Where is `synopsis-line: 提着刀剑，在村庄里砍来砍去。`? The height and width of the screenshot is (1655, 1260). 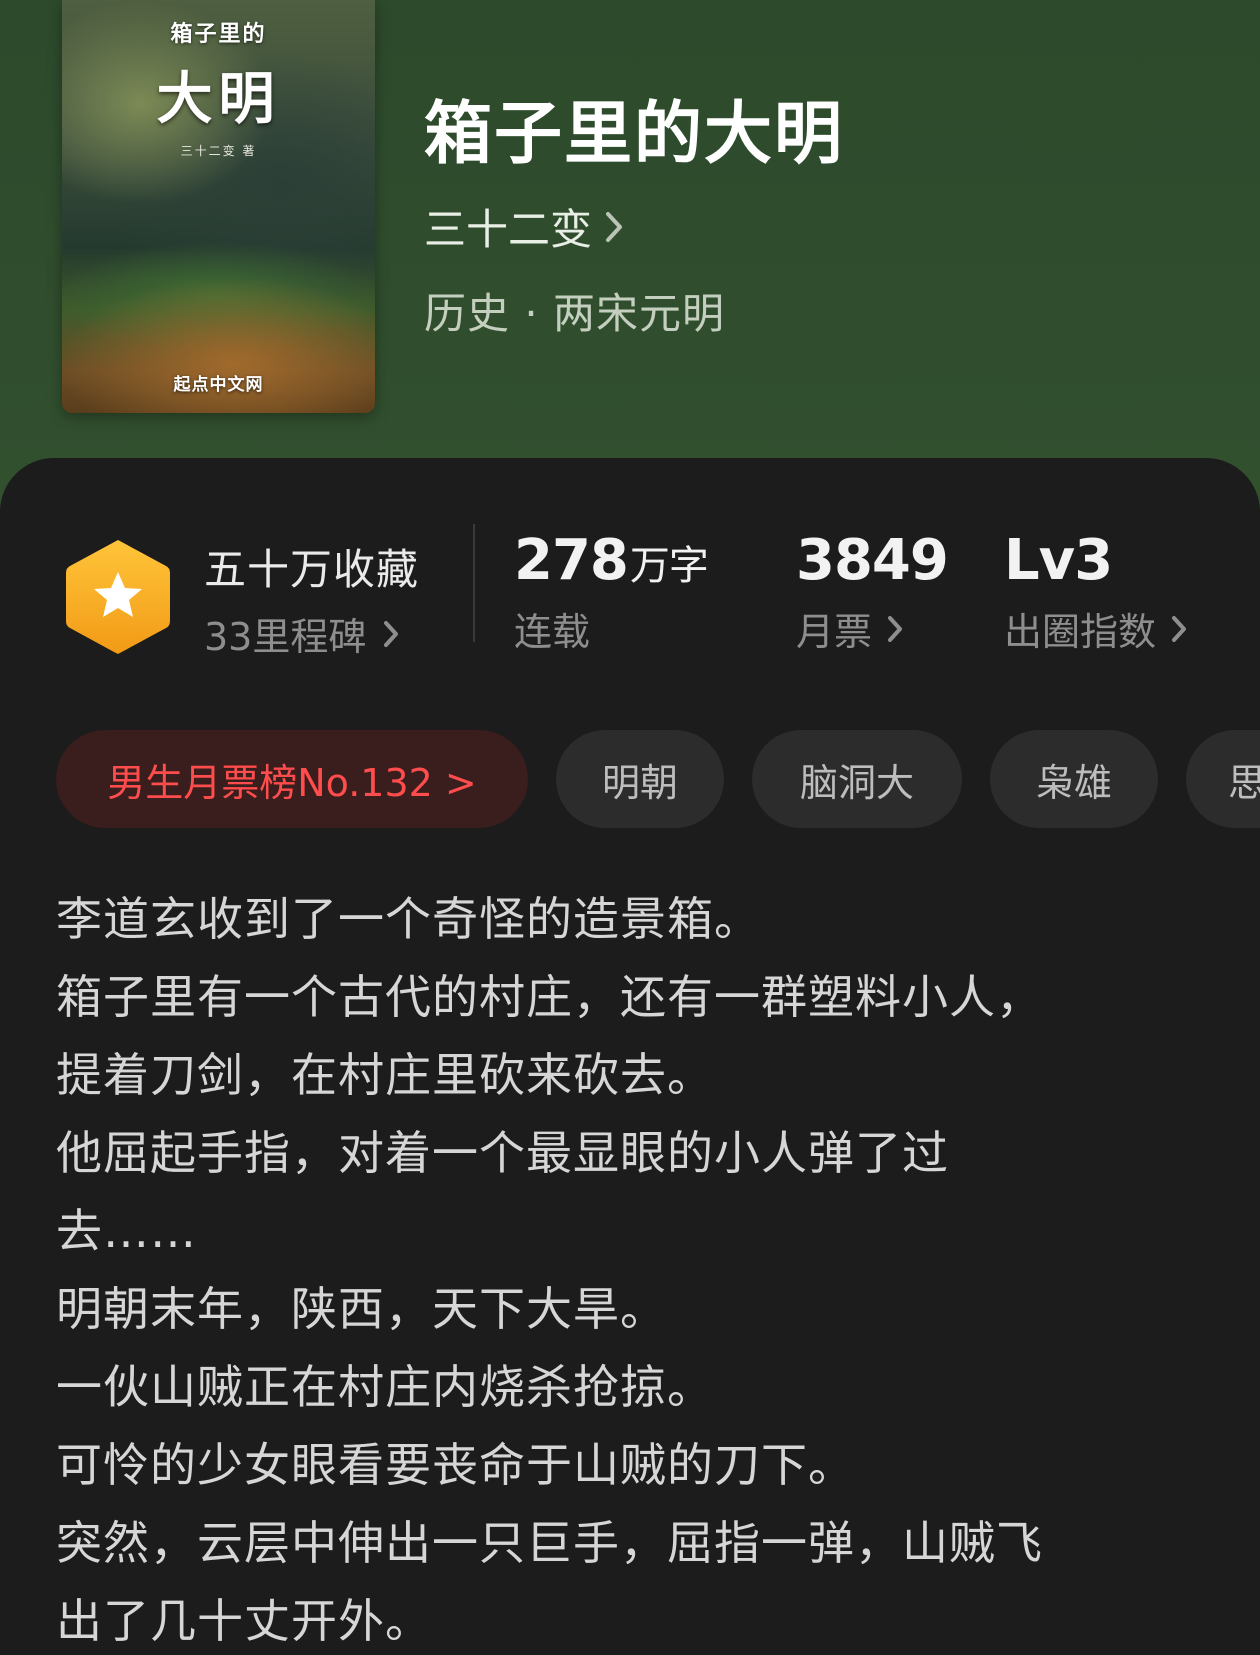
synopsis-line: 提着刀剑，在村庄里砍来砍去。 is located at coordinates (385, 1075).